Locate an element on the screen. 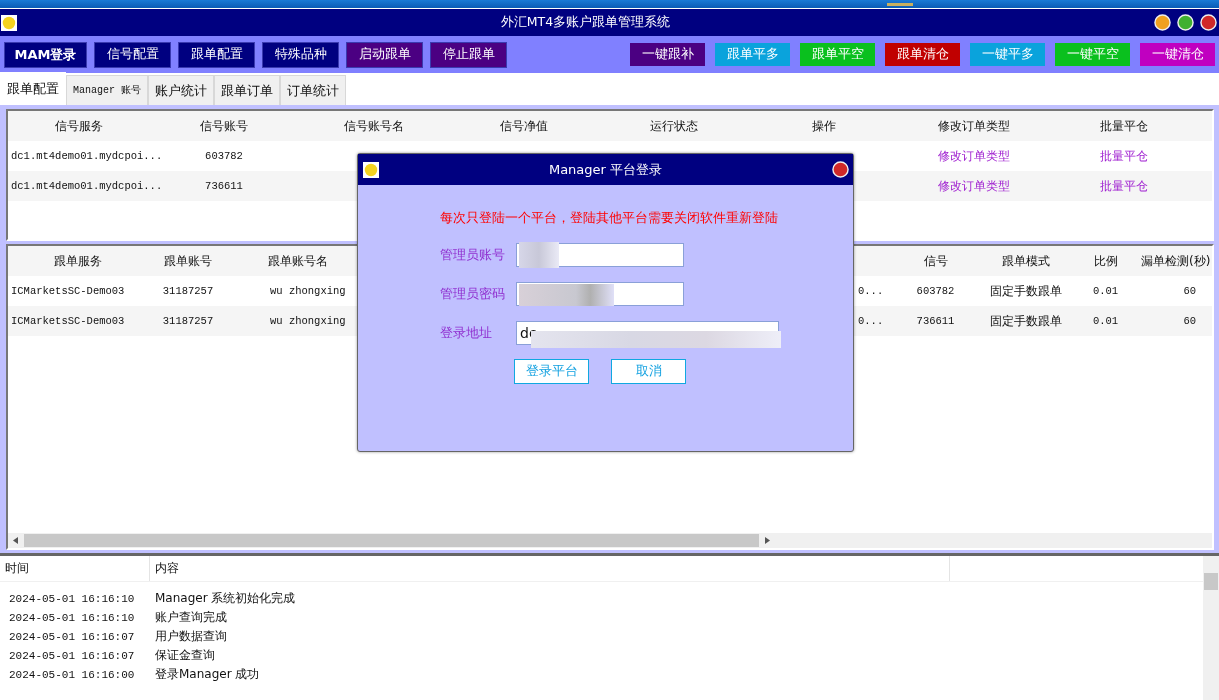 The image size is (1219, 700). column-header: 信号净值 is located at coordinates (524, 125).